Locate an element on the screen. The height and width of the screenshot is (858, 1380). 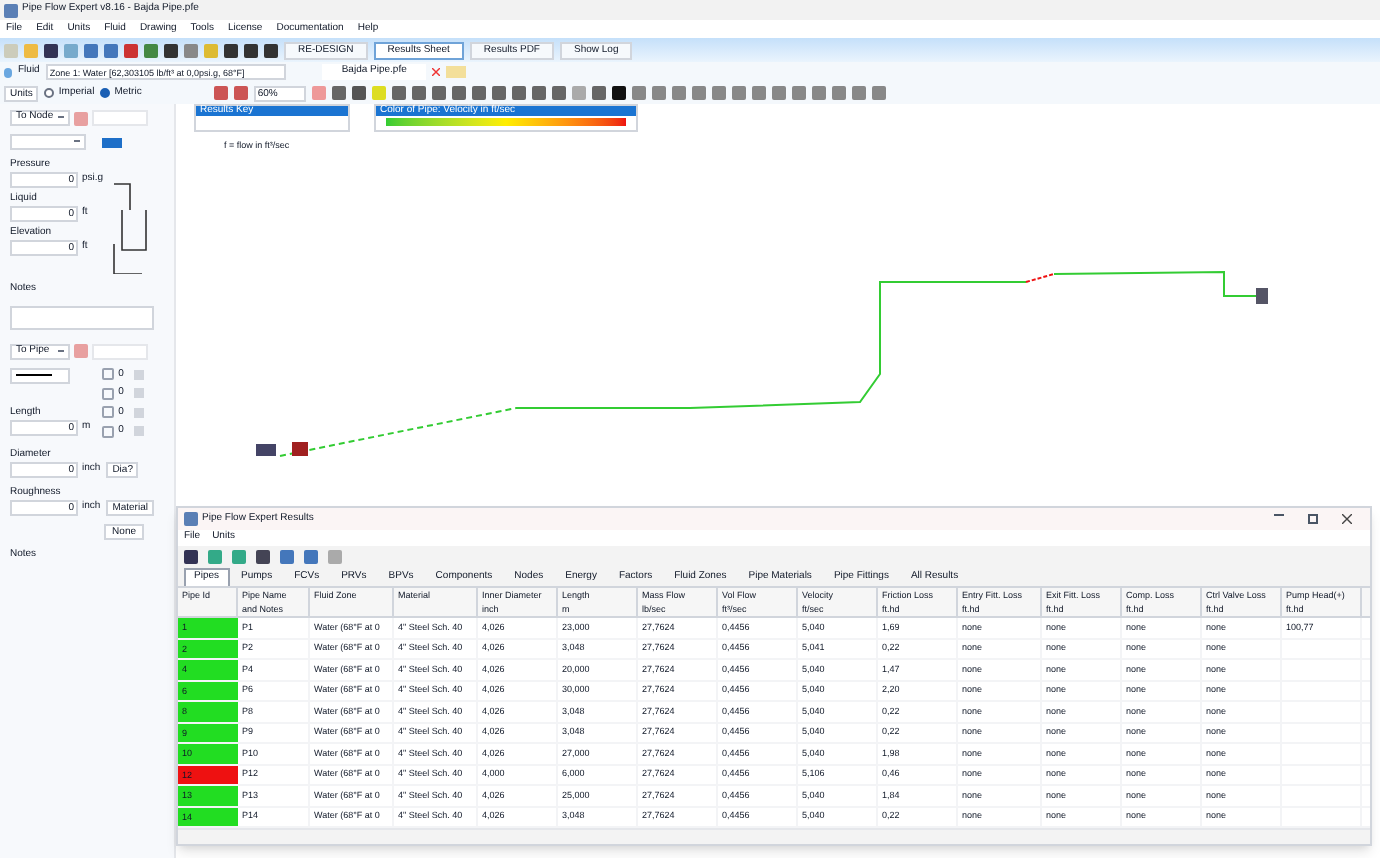
zoom-out-icon is located at coordinates (240, 93).